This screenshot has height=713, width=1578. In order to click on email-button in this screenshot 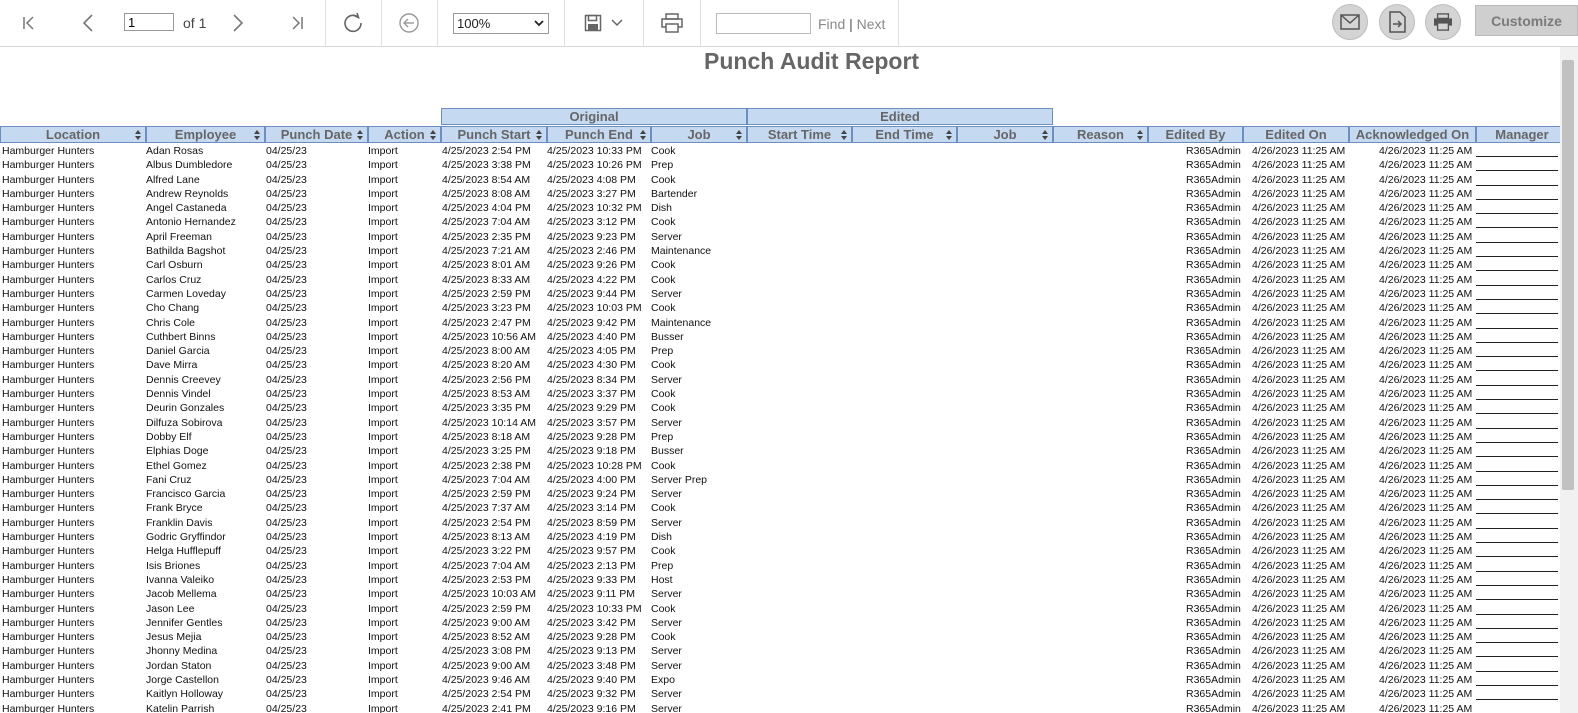, I will do `click(1350, 22)`.